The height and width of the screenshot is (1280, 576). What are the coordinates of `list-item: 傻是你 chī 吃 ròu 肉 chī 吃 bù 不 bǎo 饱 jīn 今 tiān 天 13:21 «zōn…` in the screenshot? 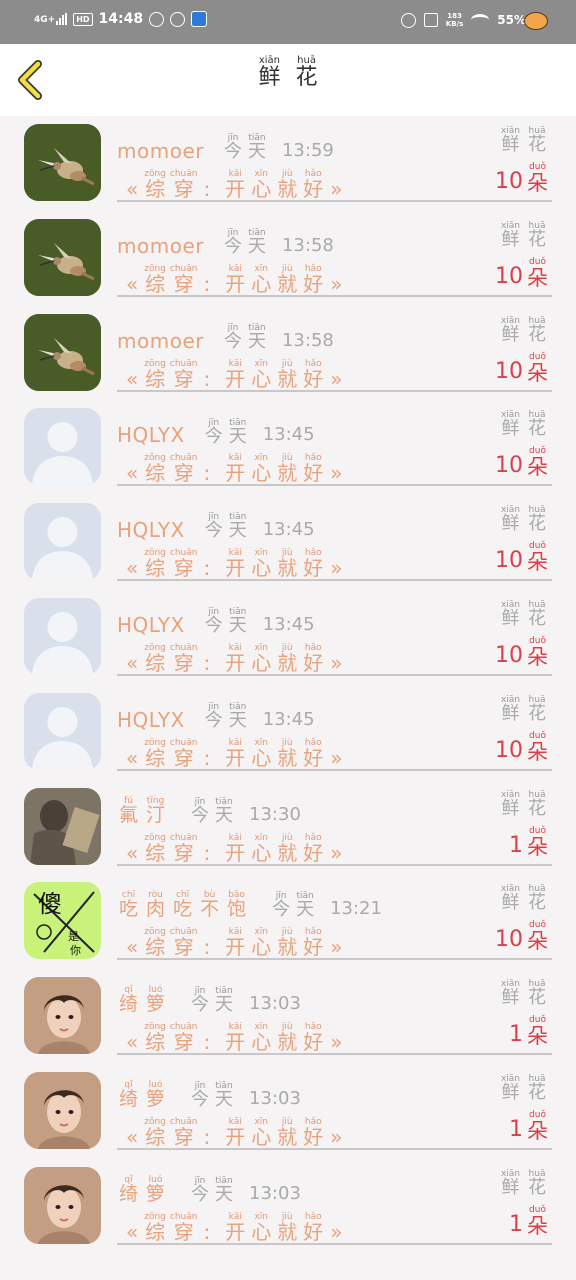 It's located at (288, 923).